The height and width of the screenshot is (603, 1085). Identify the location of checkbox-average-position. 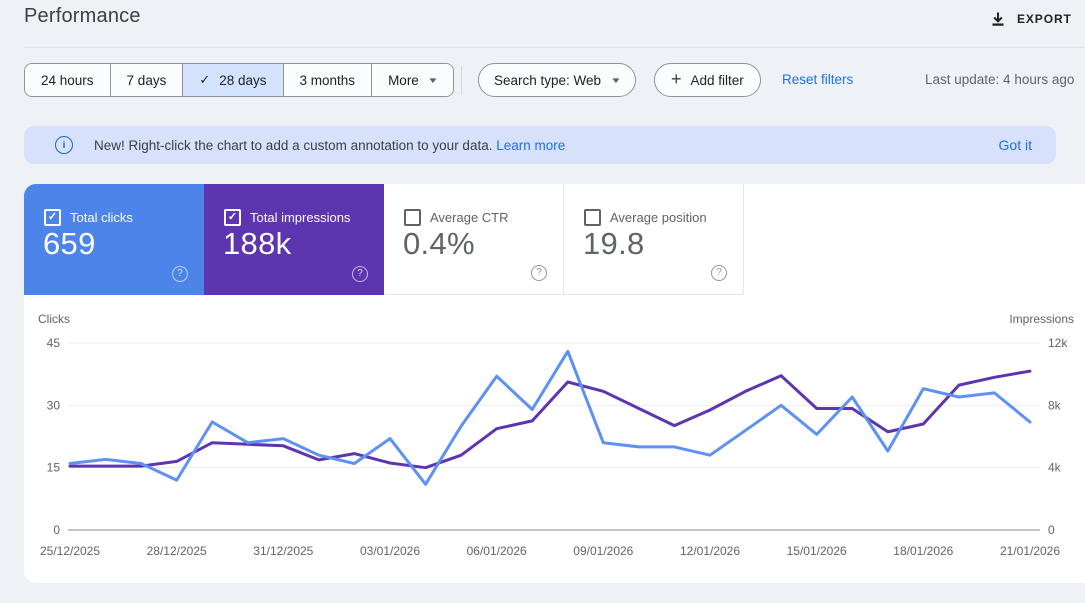
(592, 217).